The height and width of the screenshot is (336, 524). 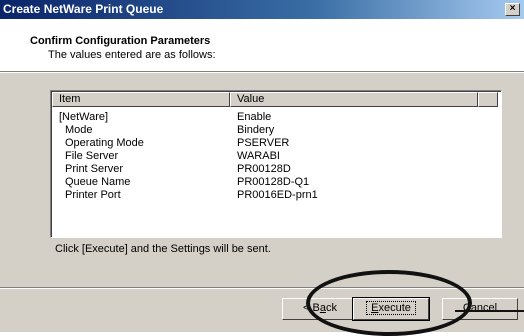 What do you see at coordinates (489, 311) in the screenshot?
I see `highlight-pointer-line` at bounding box center [489, 311].